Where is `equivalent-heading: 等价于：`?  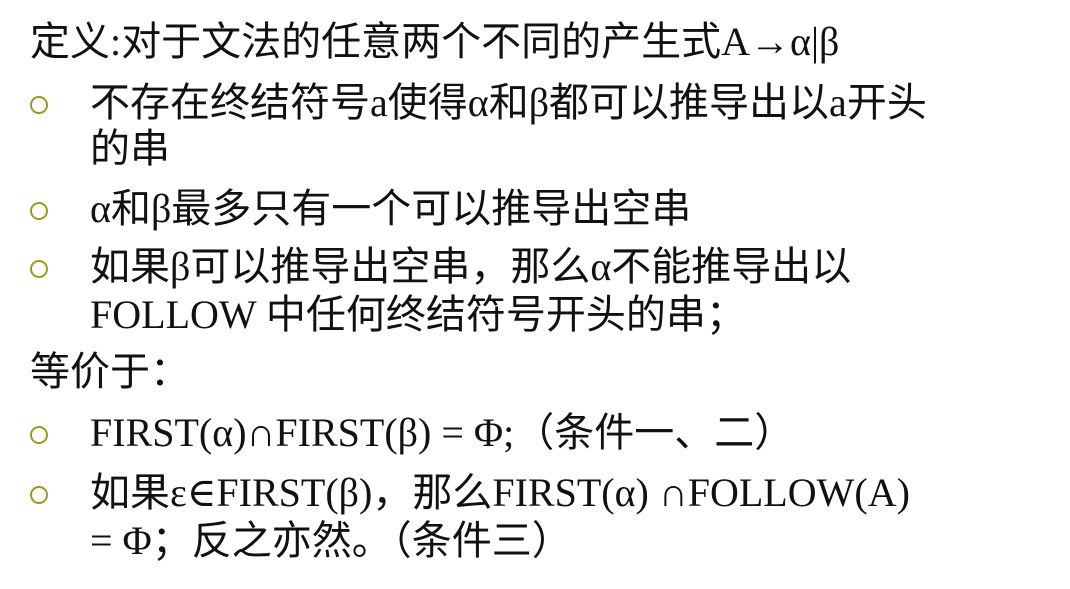
equivalent-heading: 等价于： is located at coordinates (110, 371).